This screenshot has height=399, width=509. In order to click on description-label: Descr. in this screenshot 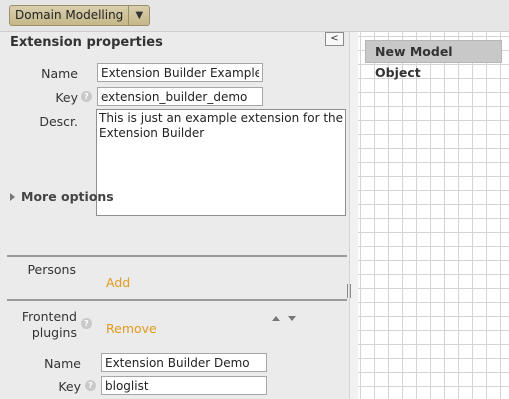, I will do `click(58, 121)`.